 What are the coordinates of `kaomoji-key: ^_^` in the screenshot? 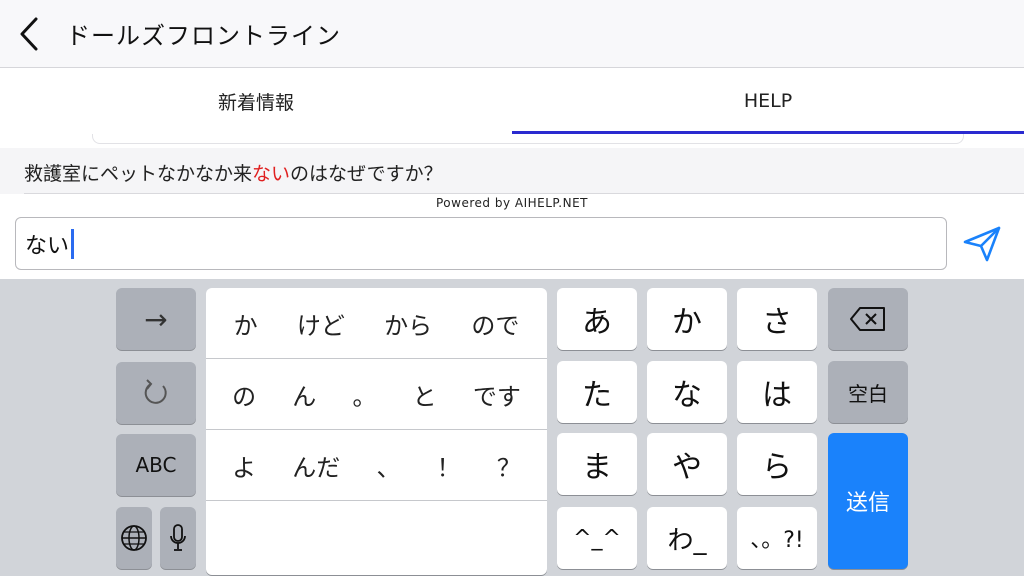 It's located at (597, 538).